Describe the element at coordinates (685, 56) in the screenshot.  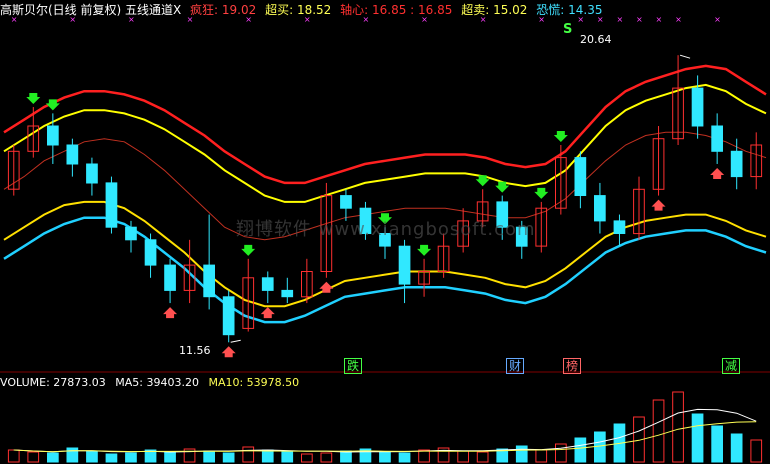
I see `high-pointer` at that location.